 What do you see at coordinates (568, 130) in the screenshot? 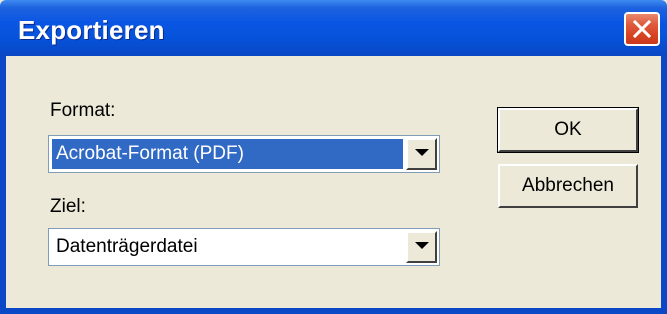
I see `ok-button: OK` at bounding box center [568, 130].